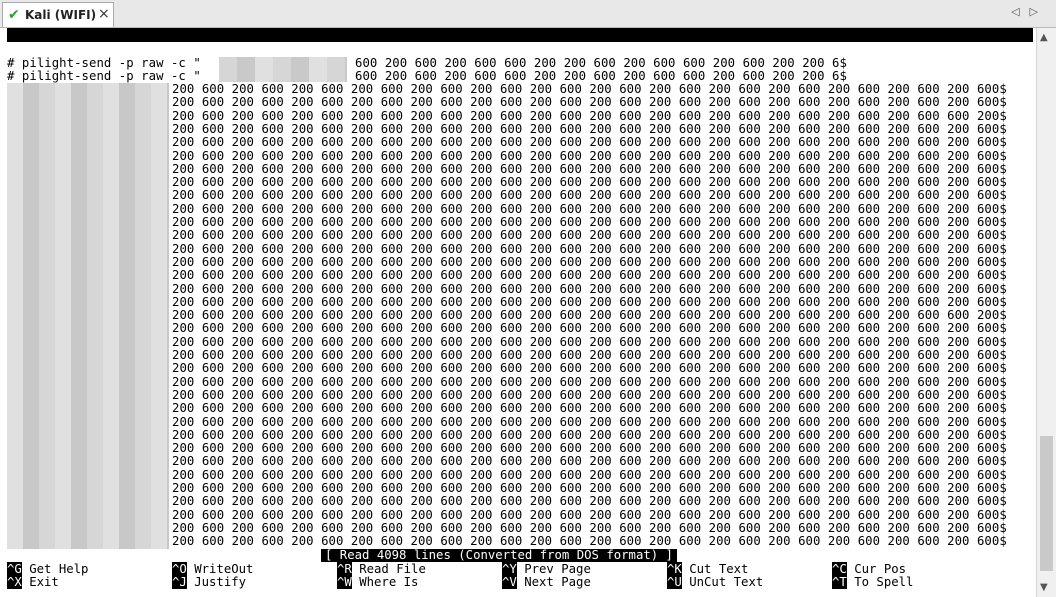 The width and height of the screenshot is (1056, 597). I want to click on shortcut-label: Read File, so click(392, 569).